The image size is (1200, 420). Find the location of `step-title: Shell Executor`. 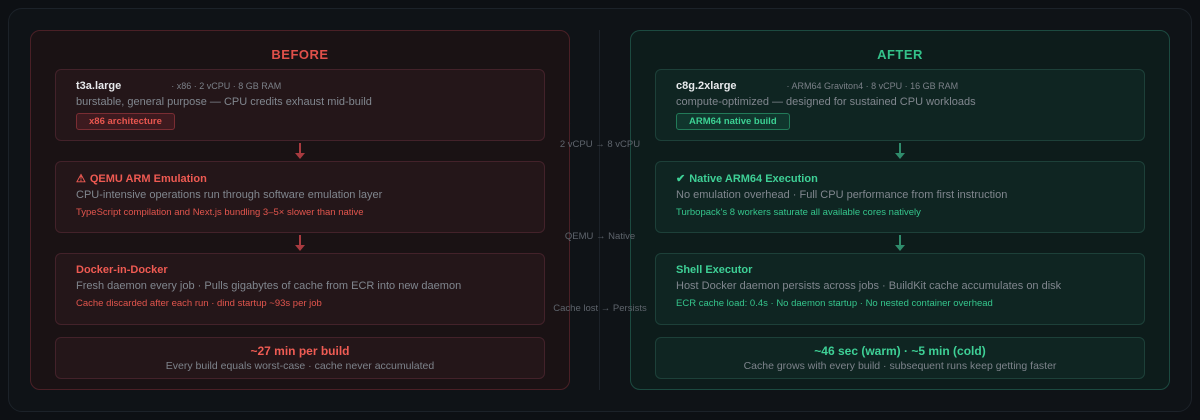

step-title: Shell Executor is located at coordinates (714, 270).